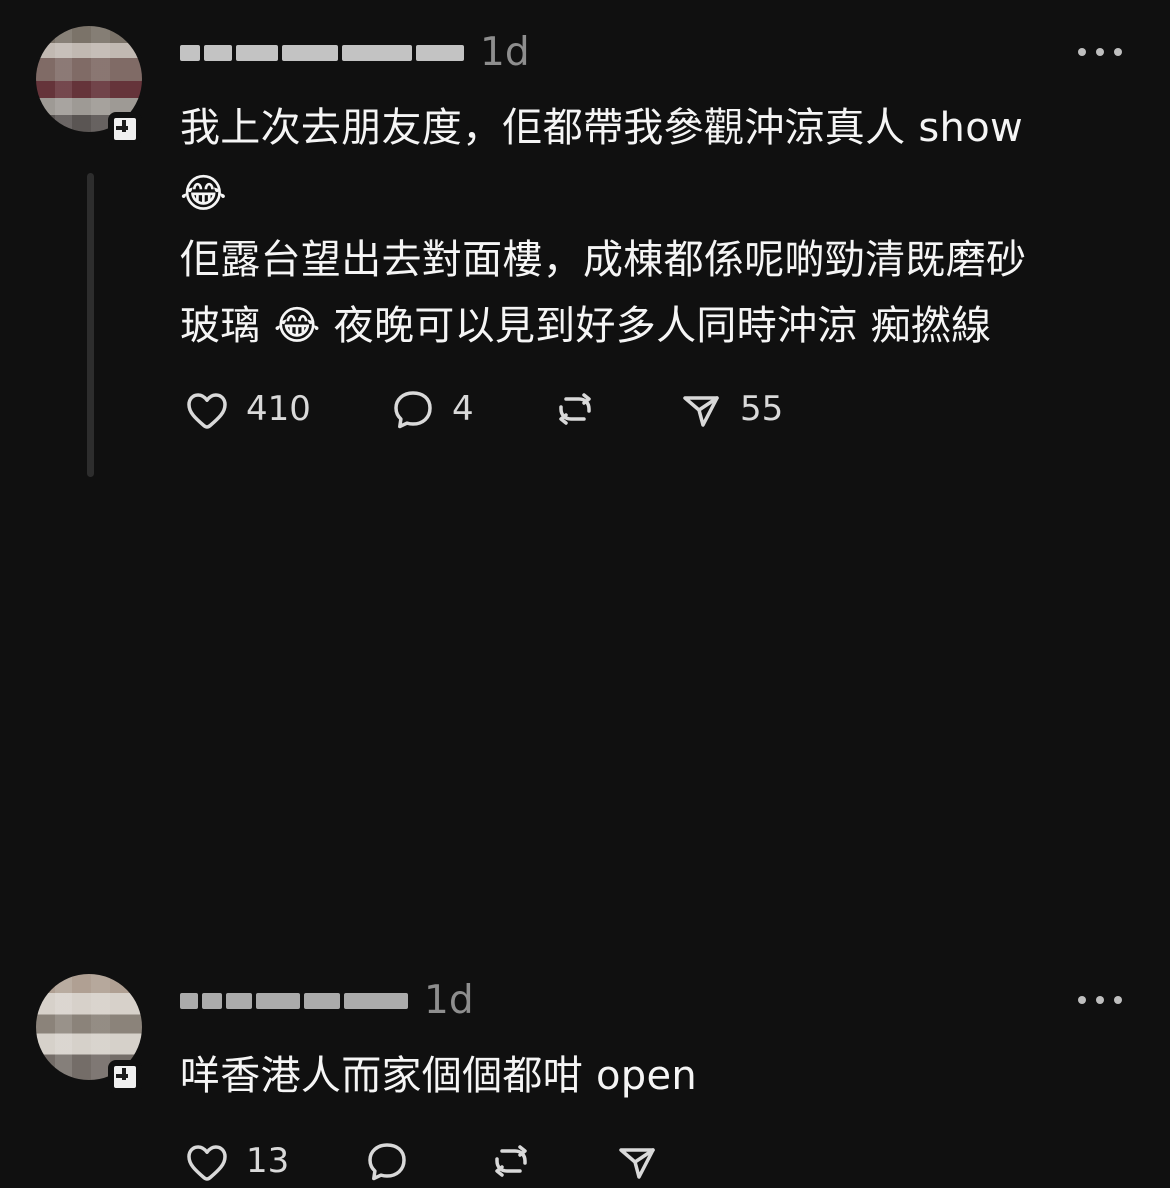  I want to click on comment-actions: 410 4 55, so click(497, 409).